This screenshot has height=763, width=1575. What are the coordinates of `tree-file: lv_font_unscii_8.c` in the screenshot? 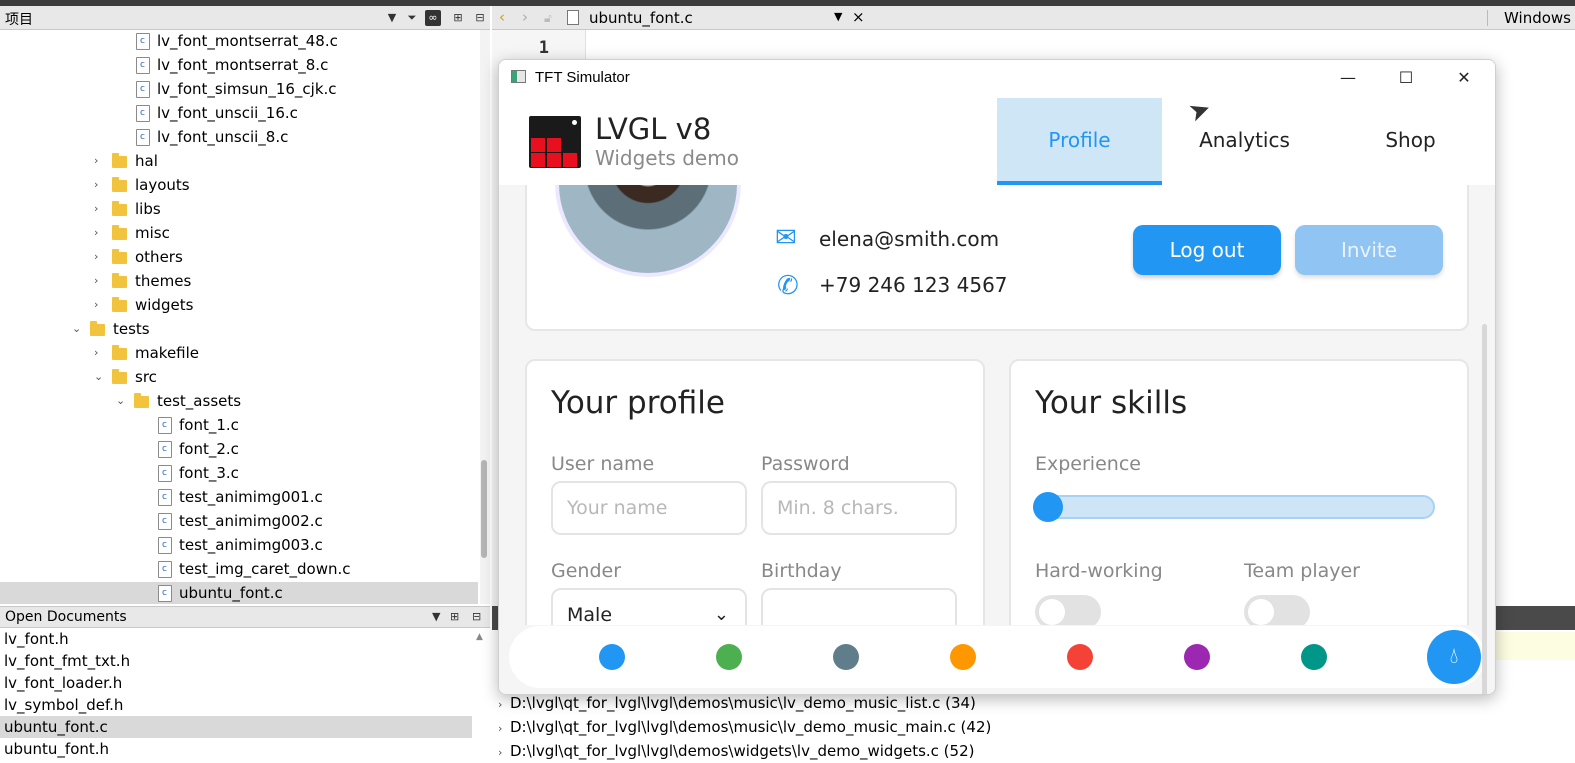 It's located at (239, 138).